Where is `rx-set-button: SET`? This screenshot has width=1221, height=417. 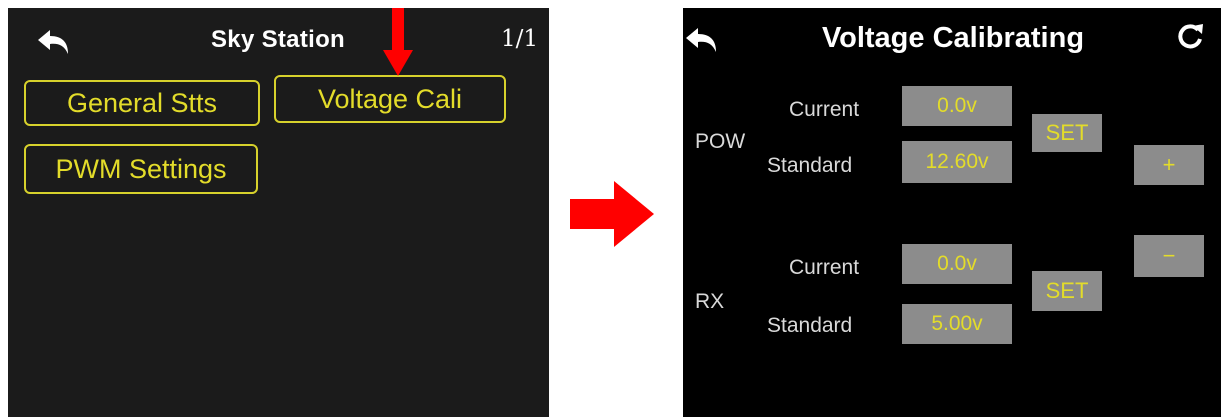 rx-set-button: SET is located at coordinates (1067, 291).